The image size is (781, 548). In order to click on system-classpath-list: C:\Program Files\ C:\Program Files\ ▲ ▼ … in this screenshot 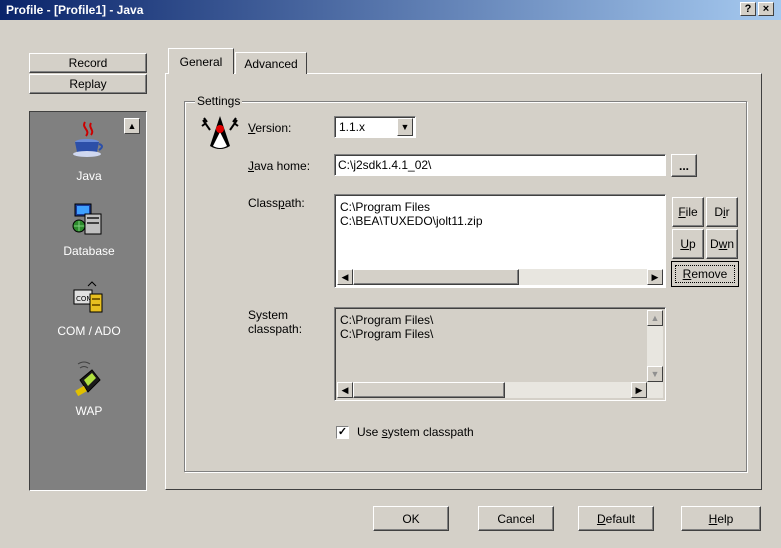, I will do `click(500, 354)`.